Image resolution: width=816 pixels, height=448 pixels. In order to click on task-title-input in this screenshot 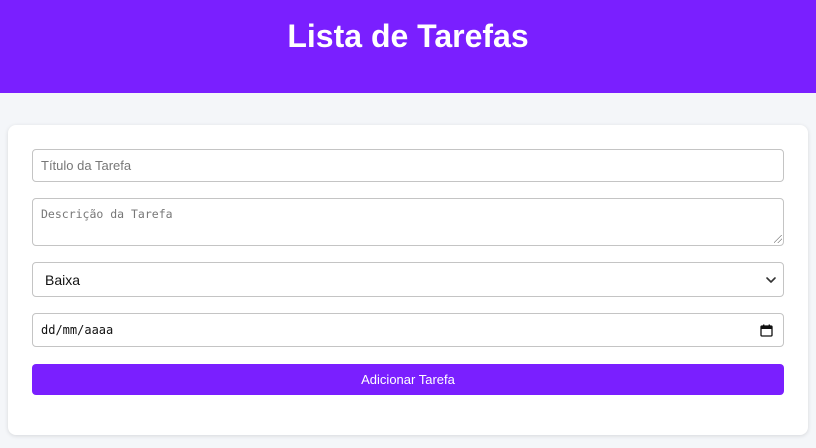, I will do `click(408, 165)`.